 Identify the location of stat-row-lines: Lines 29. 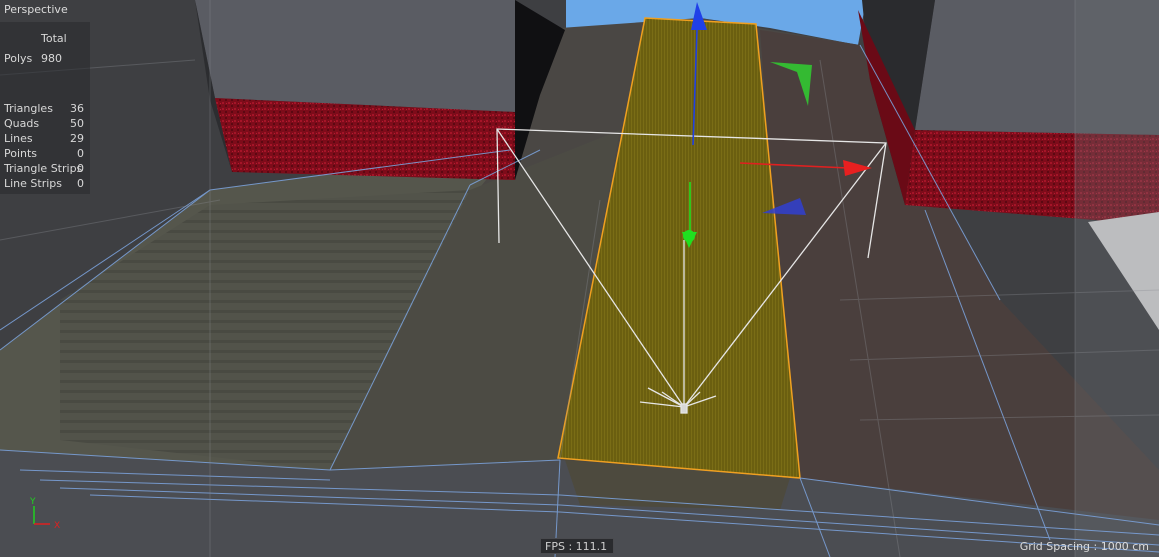
(45, 139).